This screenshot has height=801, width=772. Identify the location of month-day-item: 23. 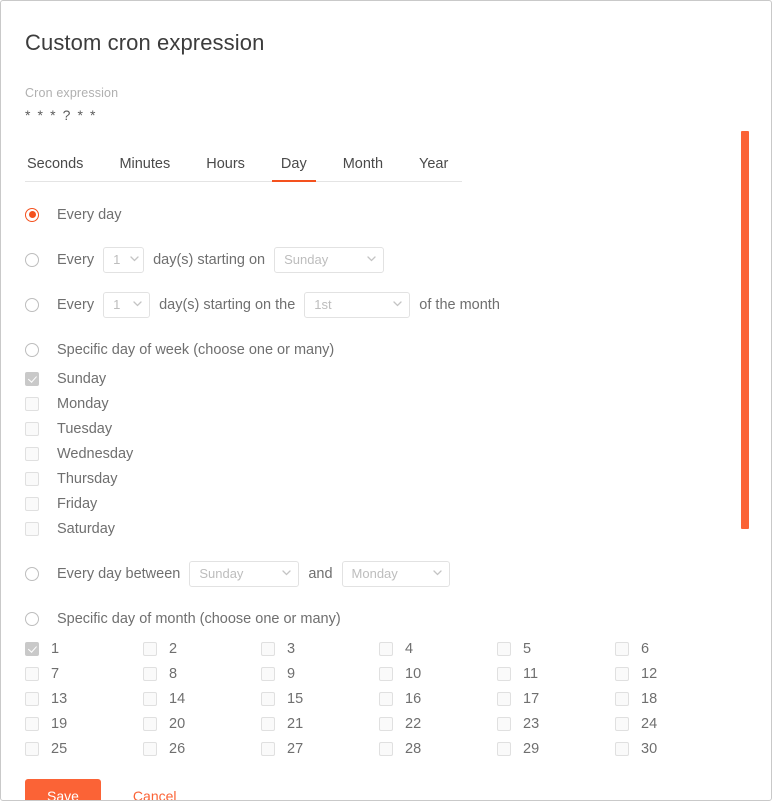
(556, 723).